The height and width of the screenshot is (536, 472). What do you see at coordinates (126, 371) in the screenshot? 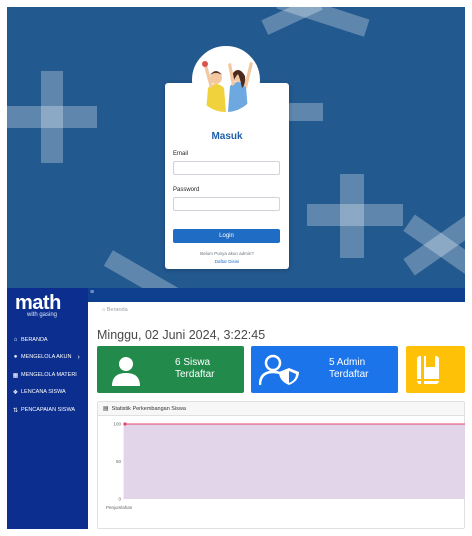
I see `student-icon` at bounding box center [126, 371].